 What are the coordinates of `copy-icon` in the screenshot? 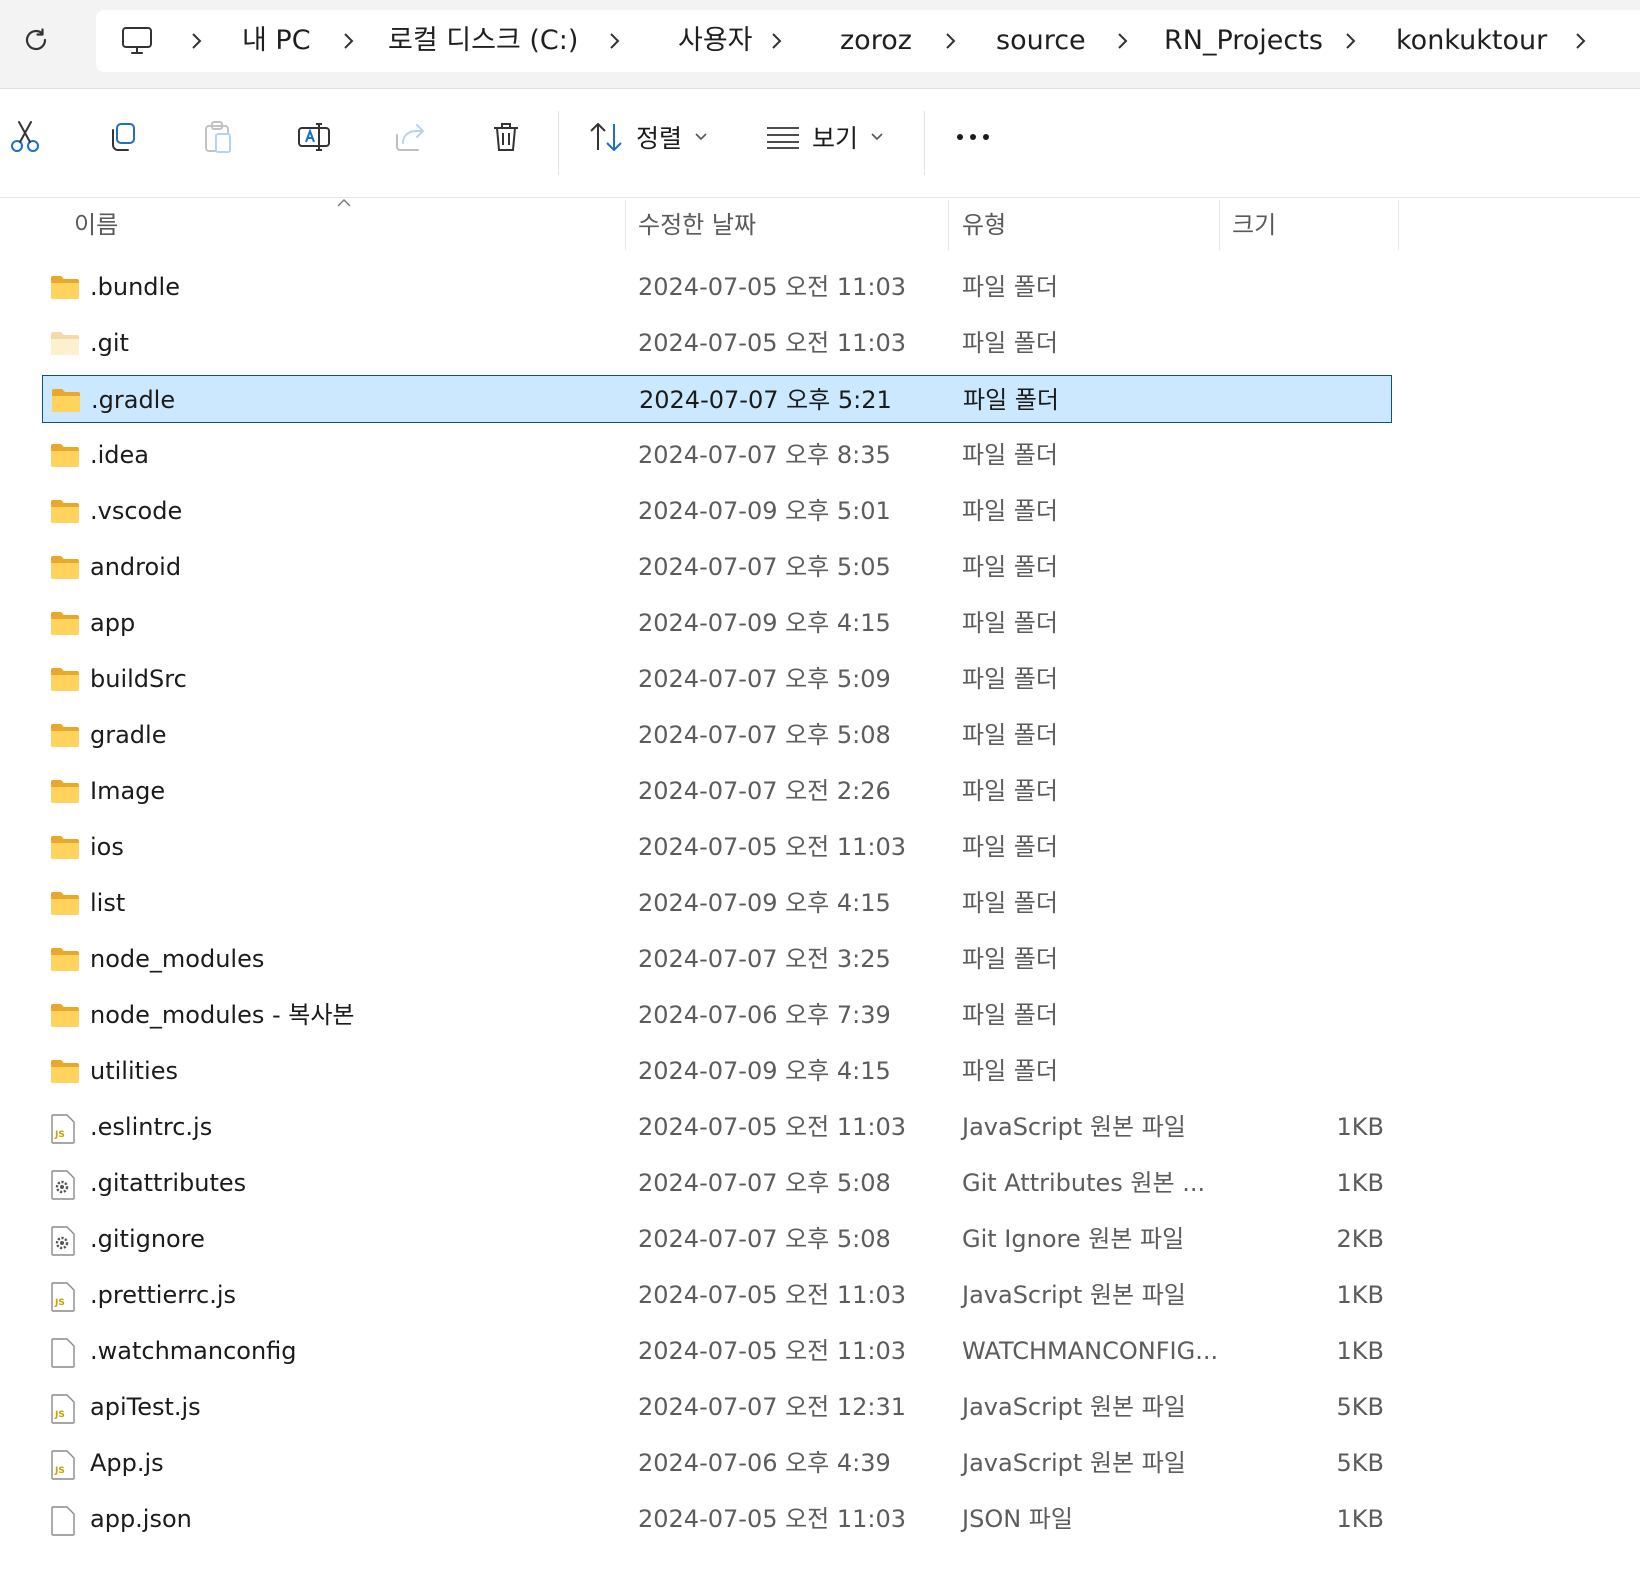 It's located at (123, 137).